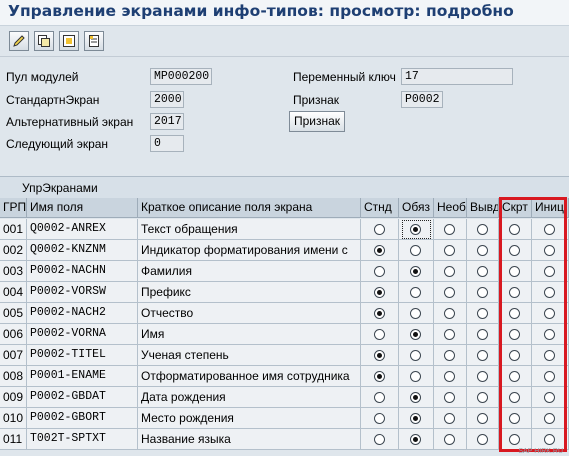 The height and width of the screenshot is (456, 569). Describe the element at coordinates (82, 397) in the screenshot. I see `row-field-name-cell: P0002-GBDAT` at that location.